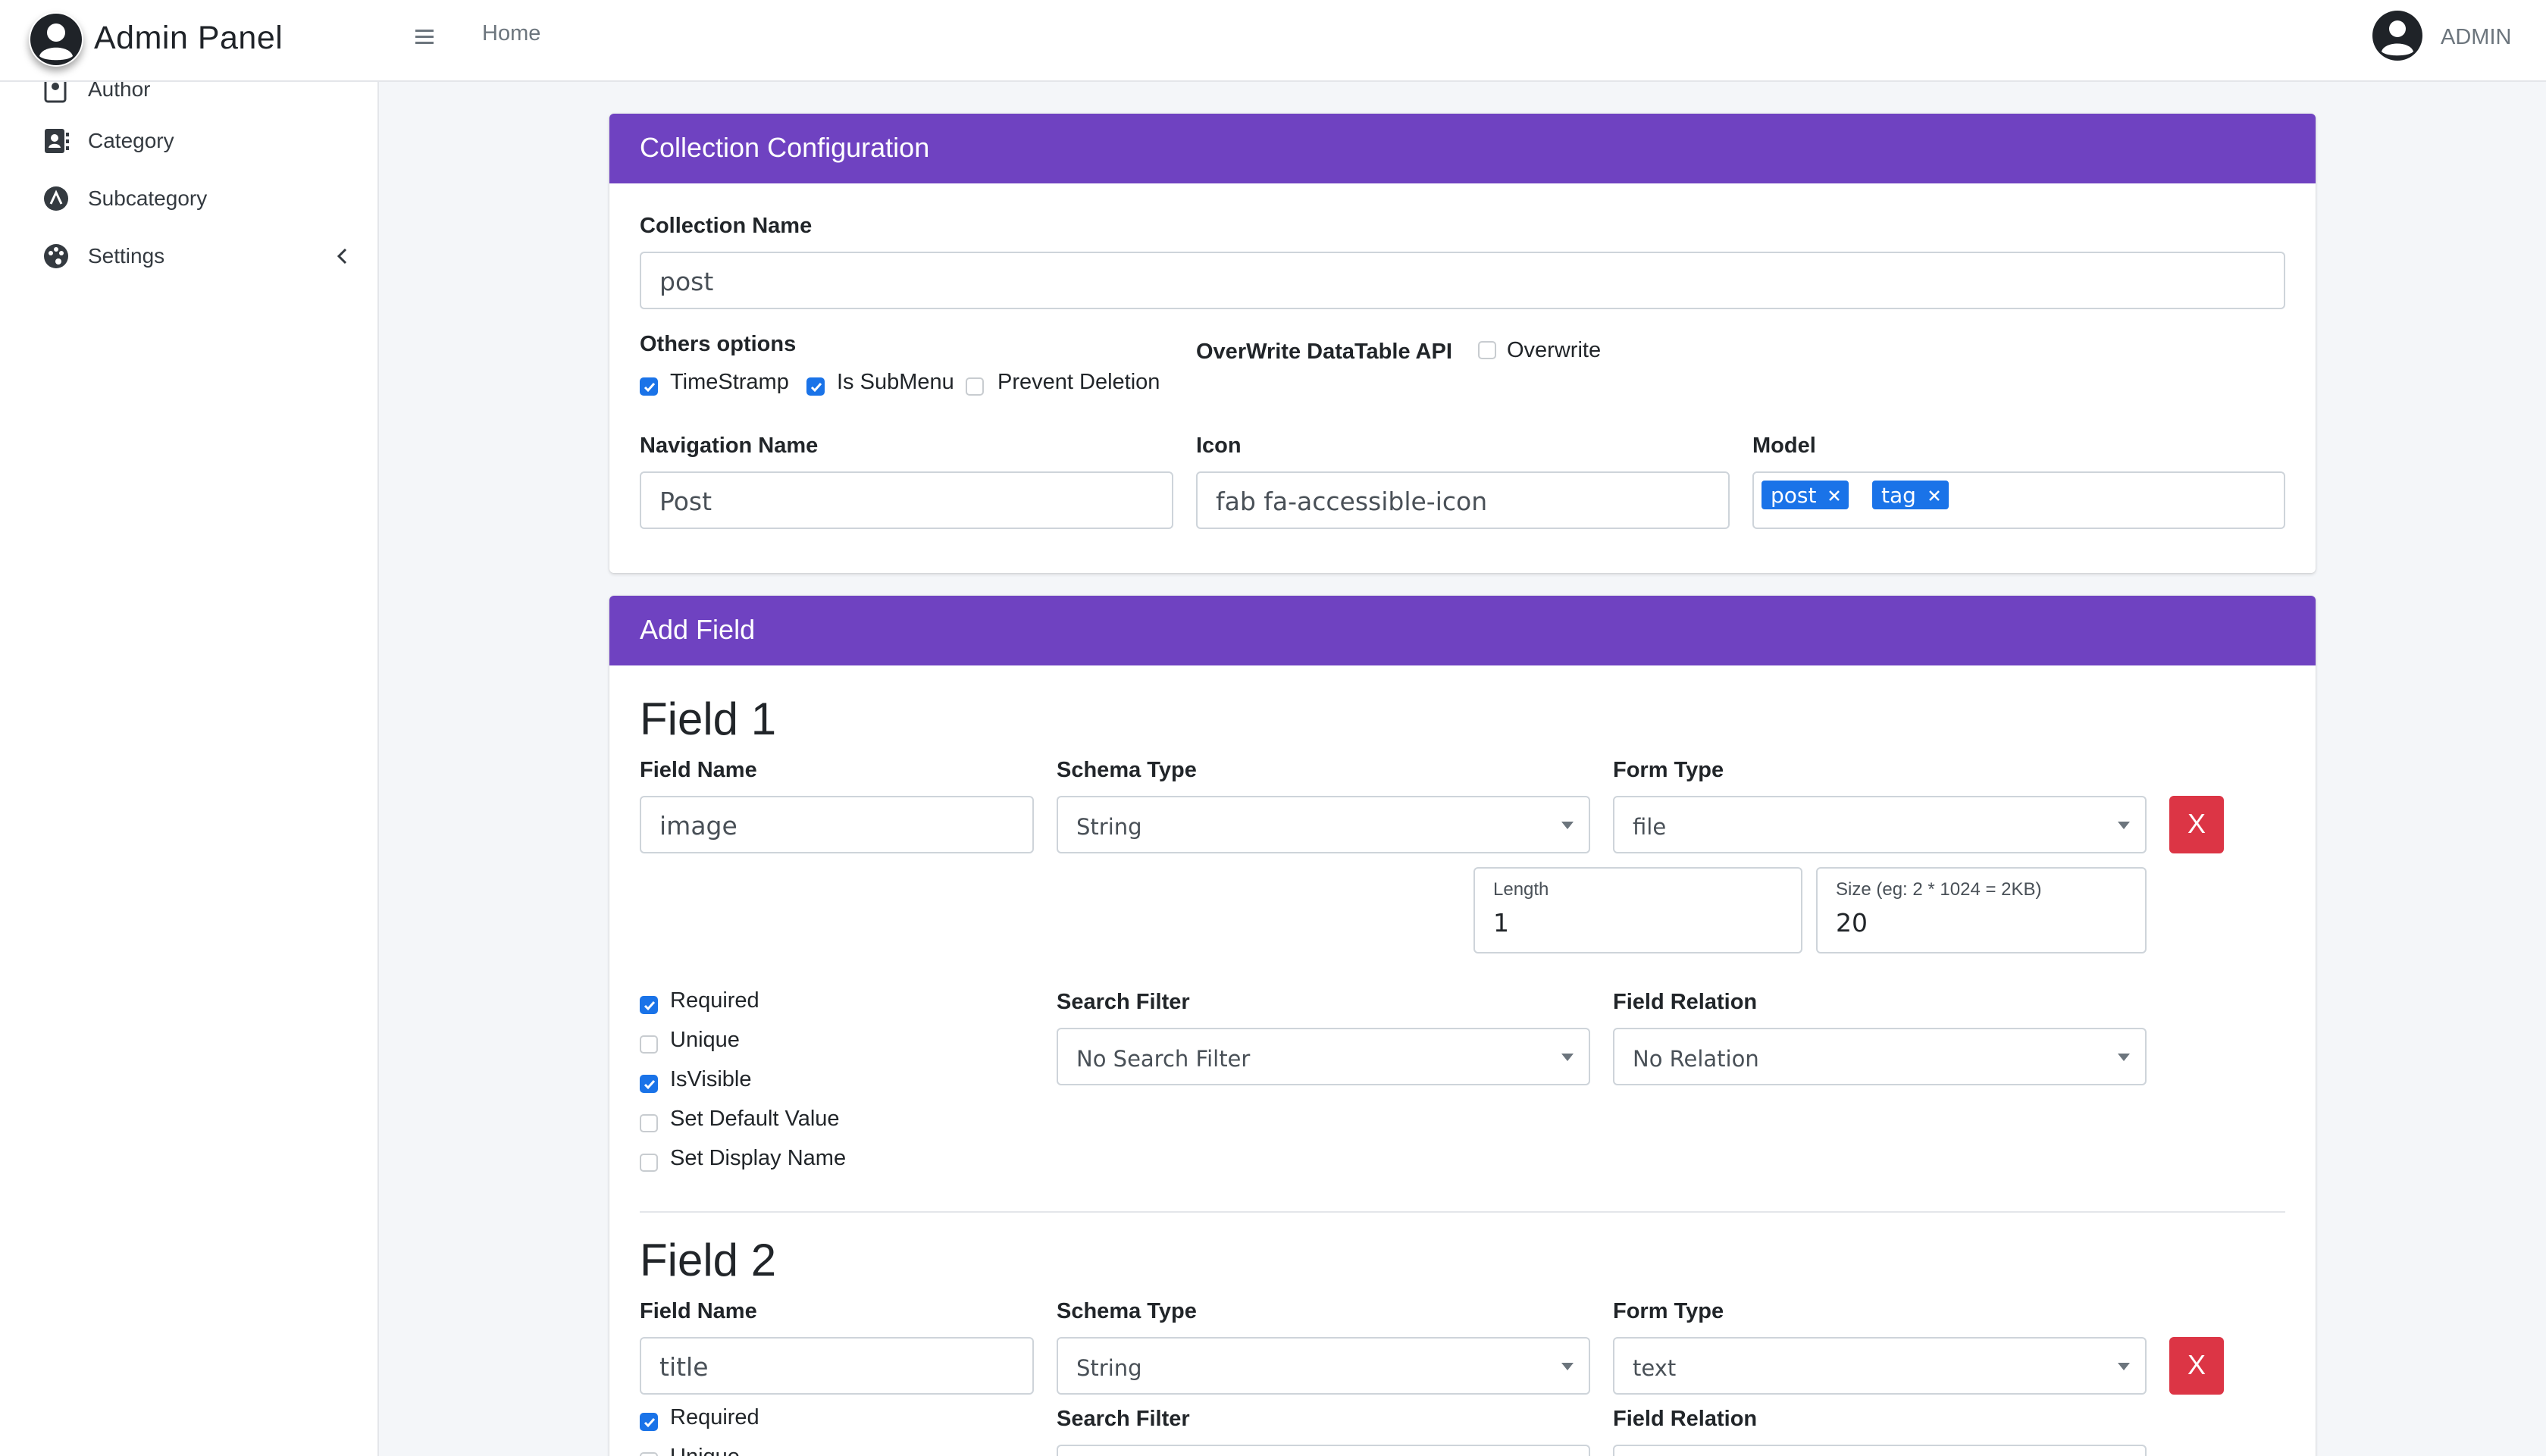  I want to click on icon-input: fab fa-accessible-icon, so click(1463, 500).